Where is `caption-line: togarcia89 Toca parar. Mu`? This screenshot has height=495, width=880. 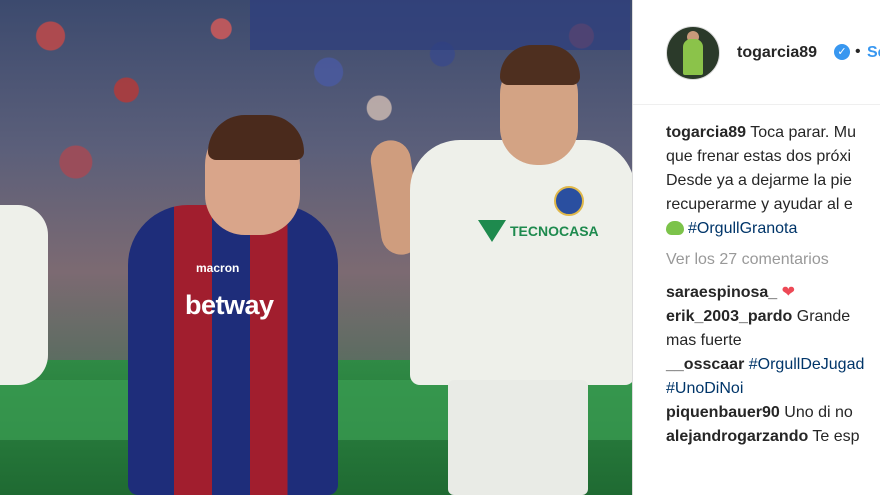 caption-line: togarcia89 Toca parar. Mu is located at coordinates (773, 133).